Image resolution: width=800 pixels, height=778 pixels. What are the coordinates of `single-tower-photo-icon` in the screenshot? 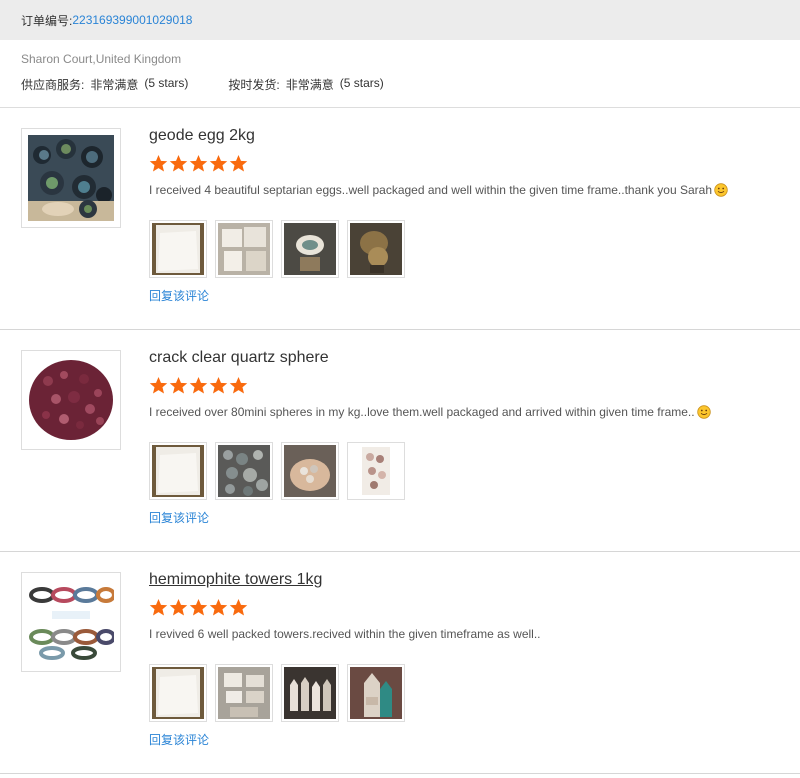 It's located at (376, 693).